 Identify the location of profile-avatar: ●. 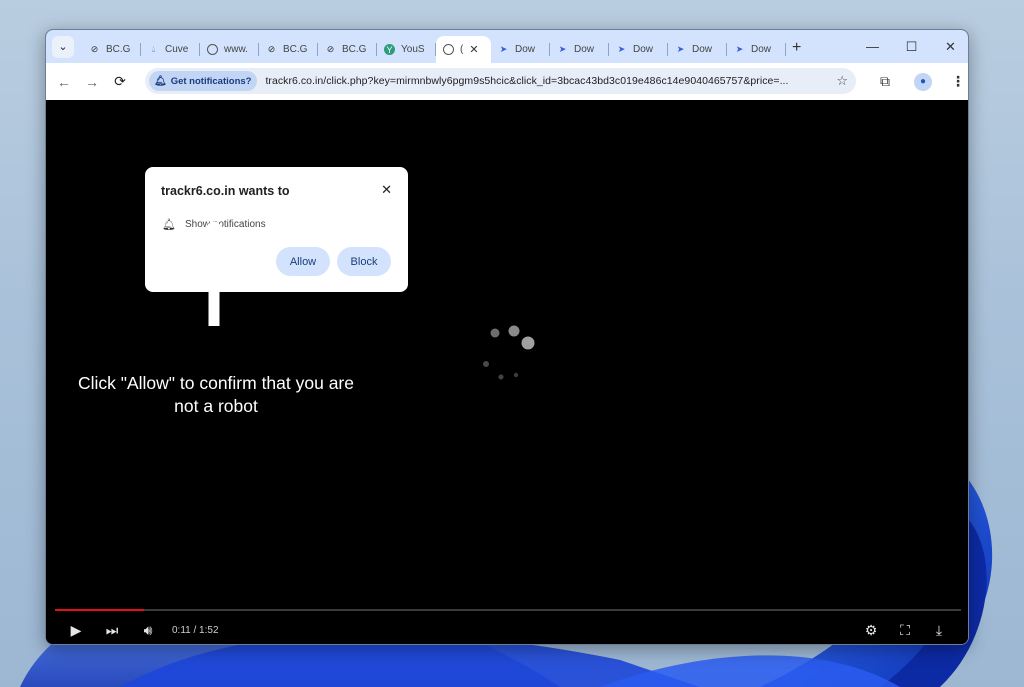
(923, 81).